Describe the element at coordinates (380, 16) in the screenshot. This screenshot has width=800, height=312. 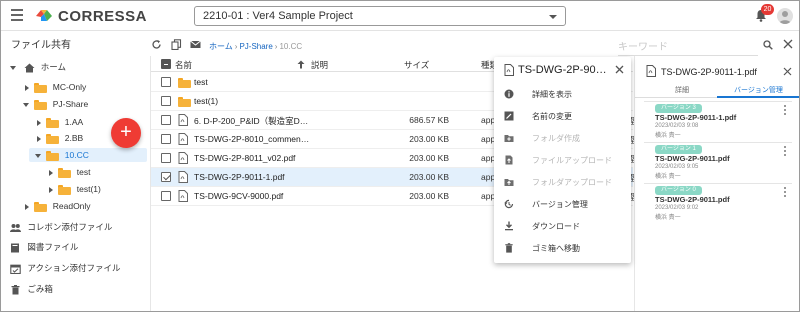
I see `project-select: 2210-01 : Ver4 Sample Project` at that location.